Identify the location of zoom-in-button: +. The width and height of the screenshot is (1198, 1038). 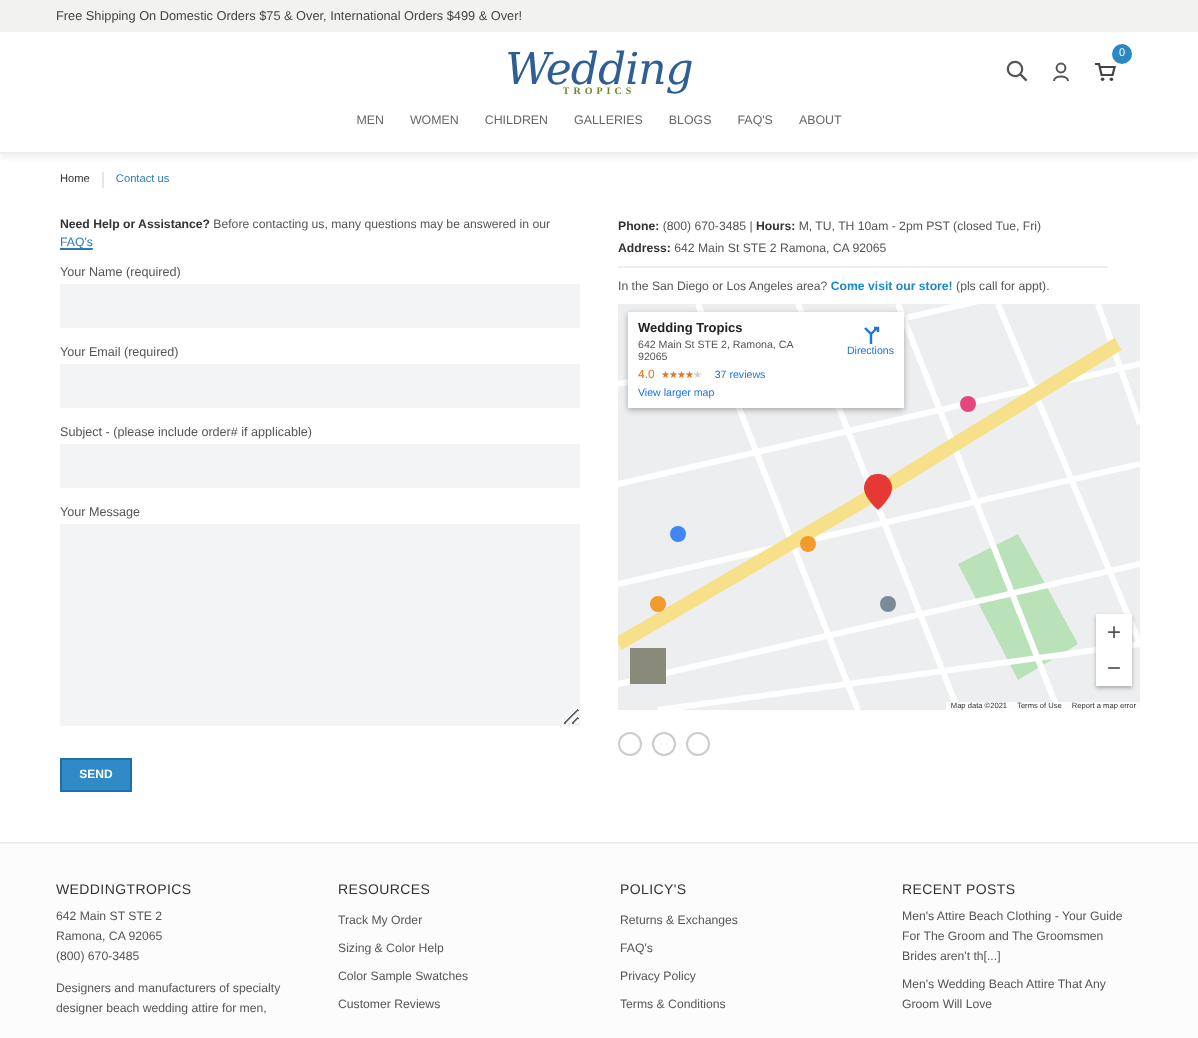
(1114, 632).